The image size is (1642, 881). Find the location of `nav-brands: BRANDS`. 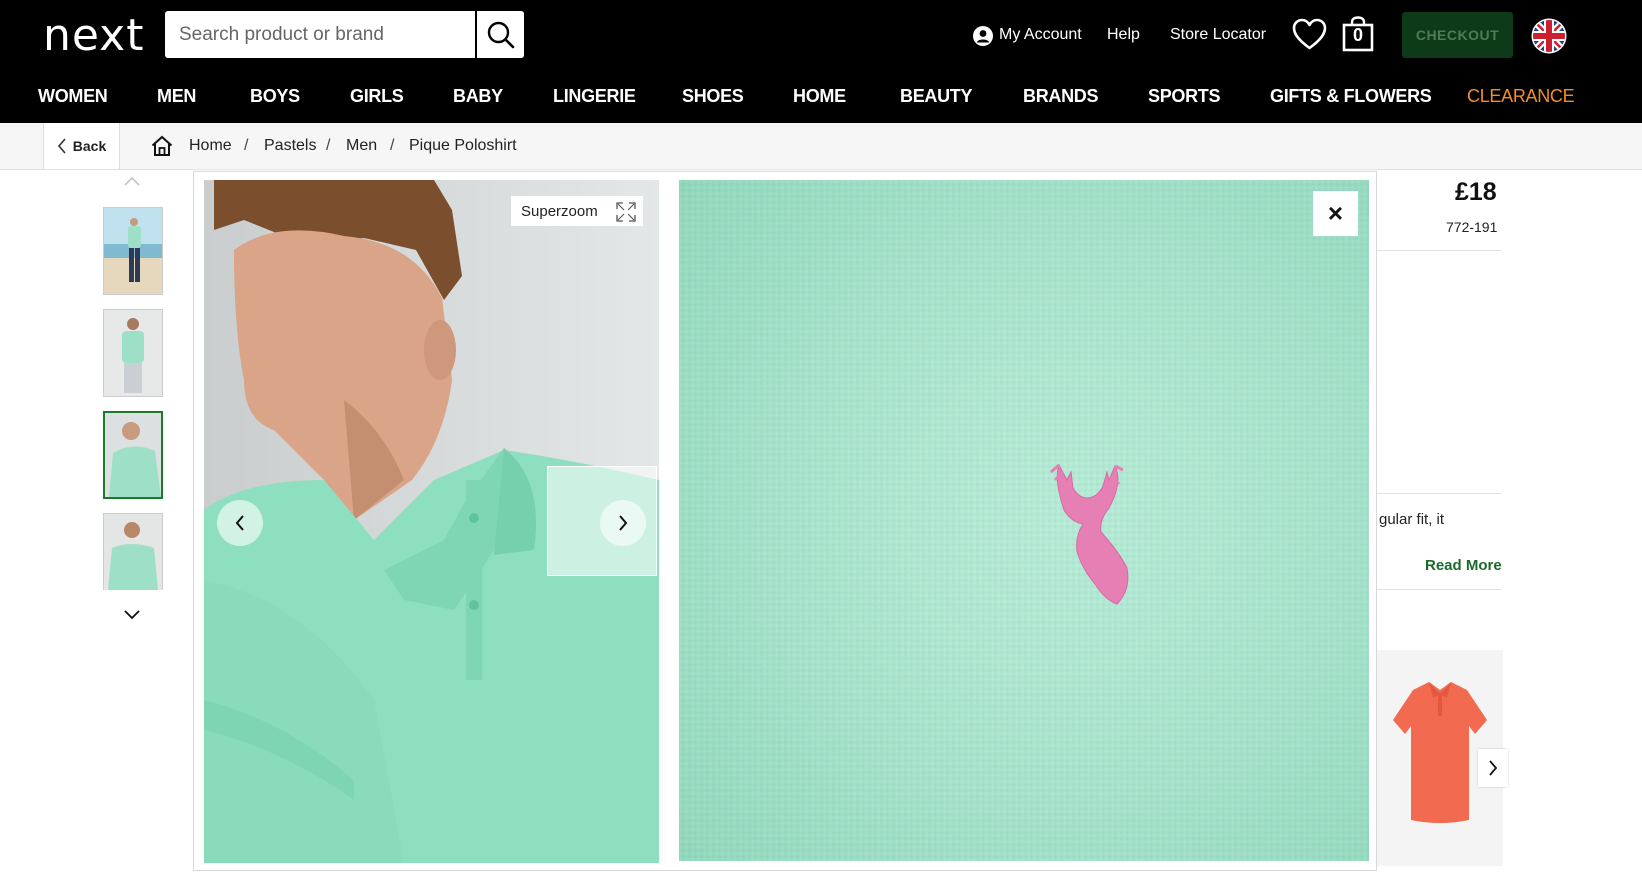

nav-brands: BRANDS is located at coordinates (1061, 96).